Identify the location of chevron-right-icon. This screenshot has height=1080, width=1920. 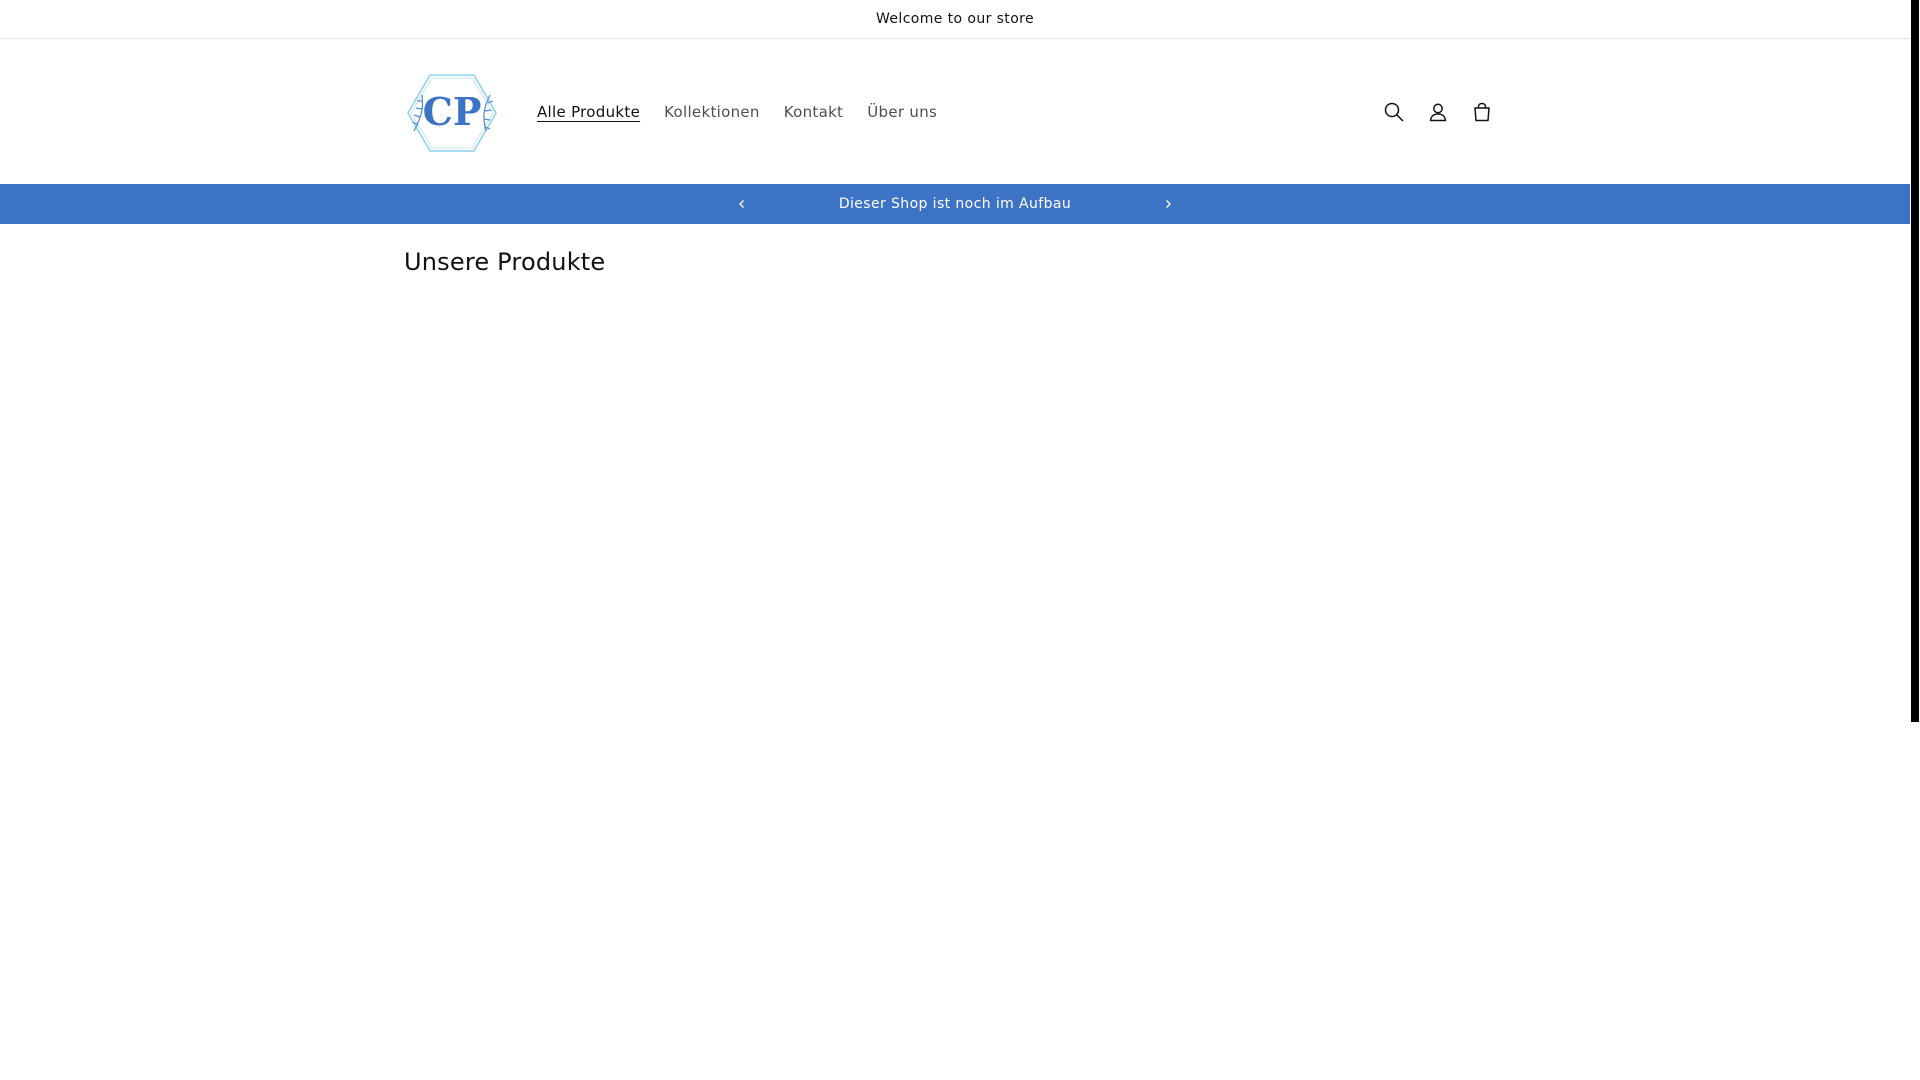
(1168, 204).